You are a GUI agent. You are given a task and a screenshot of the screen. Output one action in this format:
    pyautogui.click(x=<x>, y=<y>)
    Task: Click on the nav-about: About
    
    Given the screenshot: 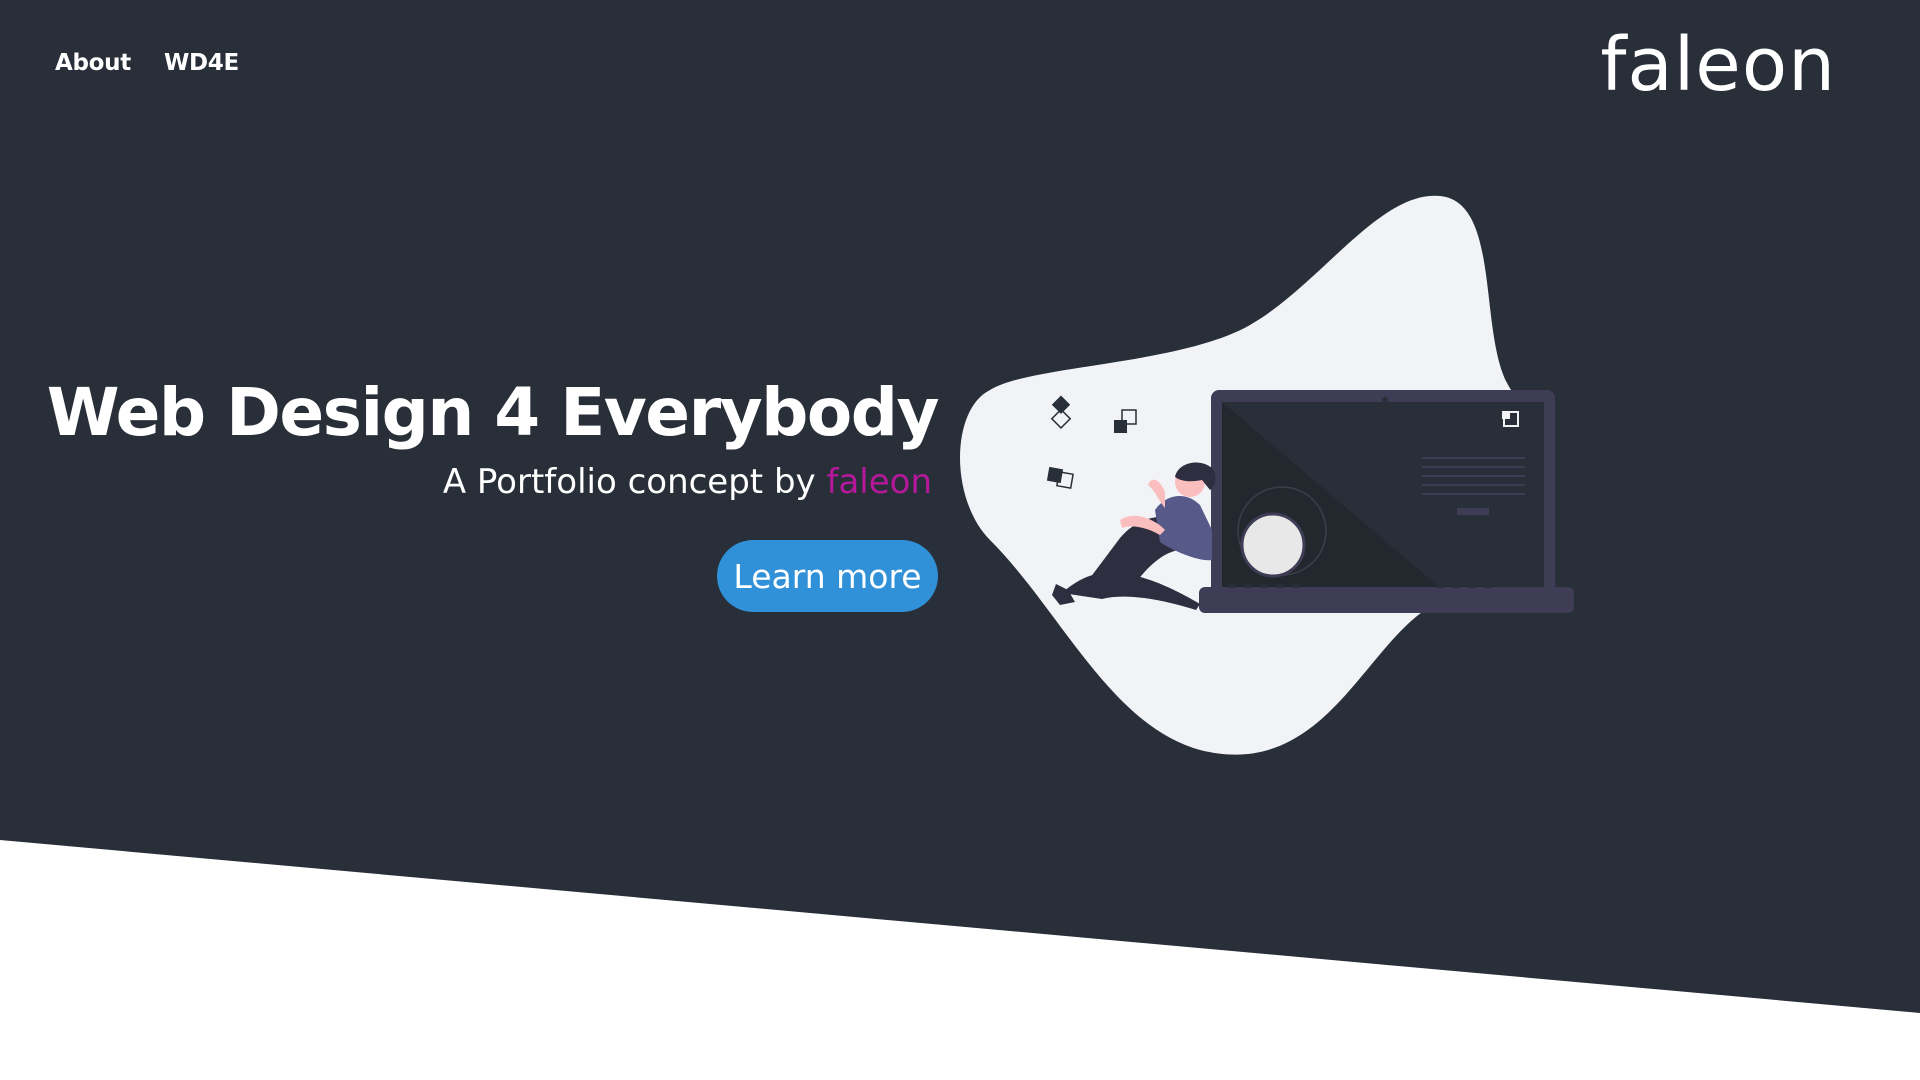 What is the action you would take?
    pyautogui.click(x=93, y=63)
    